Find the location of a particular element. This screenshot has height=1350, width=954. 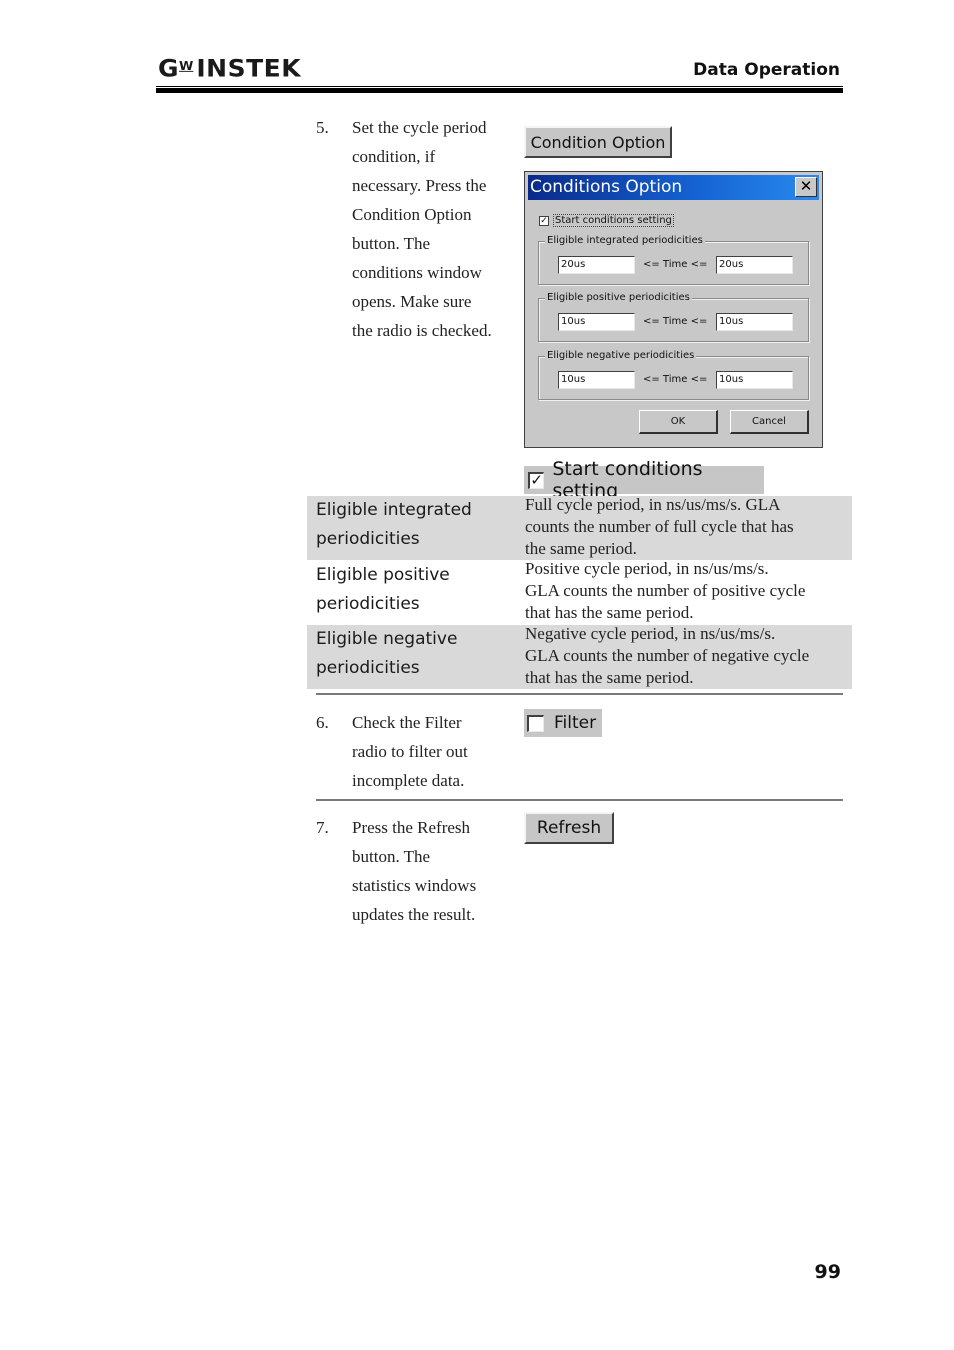

negative-min-input: 10us is located at coordinates (596, 380).